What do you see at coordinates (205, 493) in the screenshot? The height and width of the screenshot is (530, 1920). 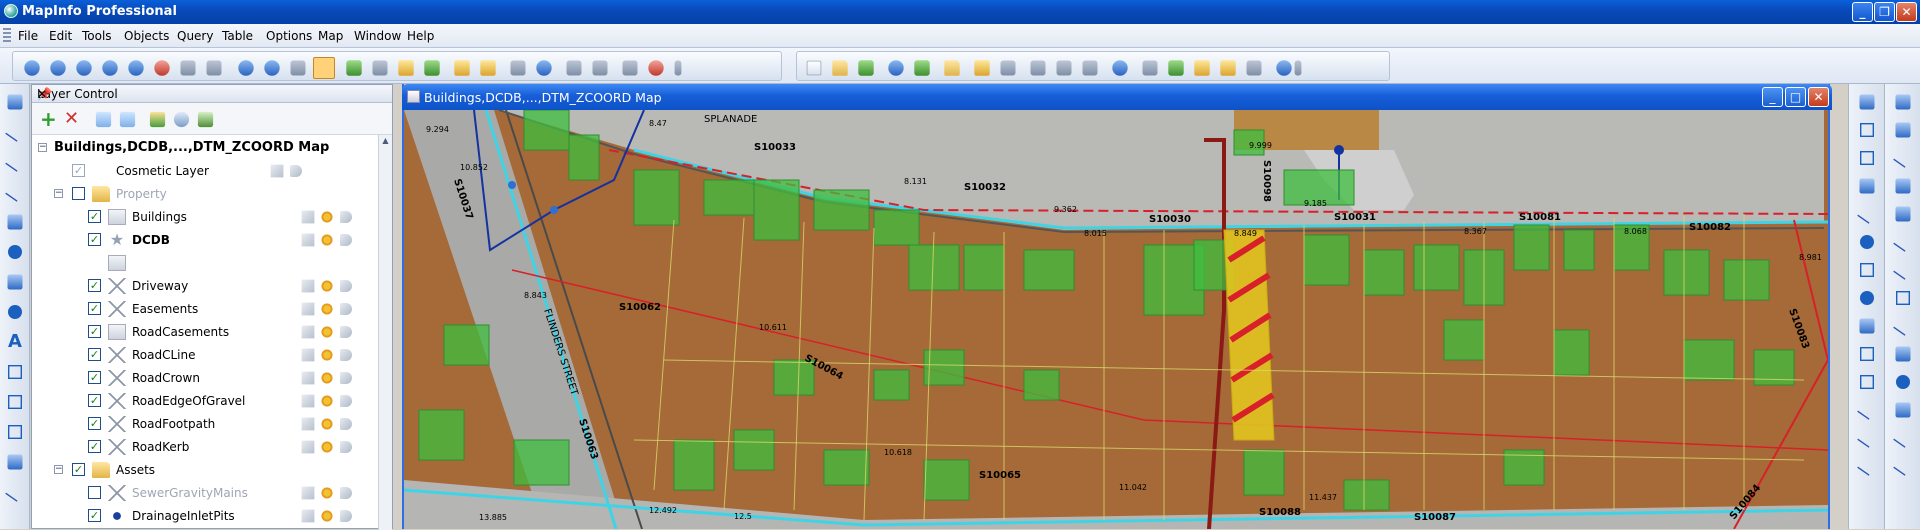 I see `layer-row-sewergravitymains: SewerGravityMains` at bounding box center [205, 493].